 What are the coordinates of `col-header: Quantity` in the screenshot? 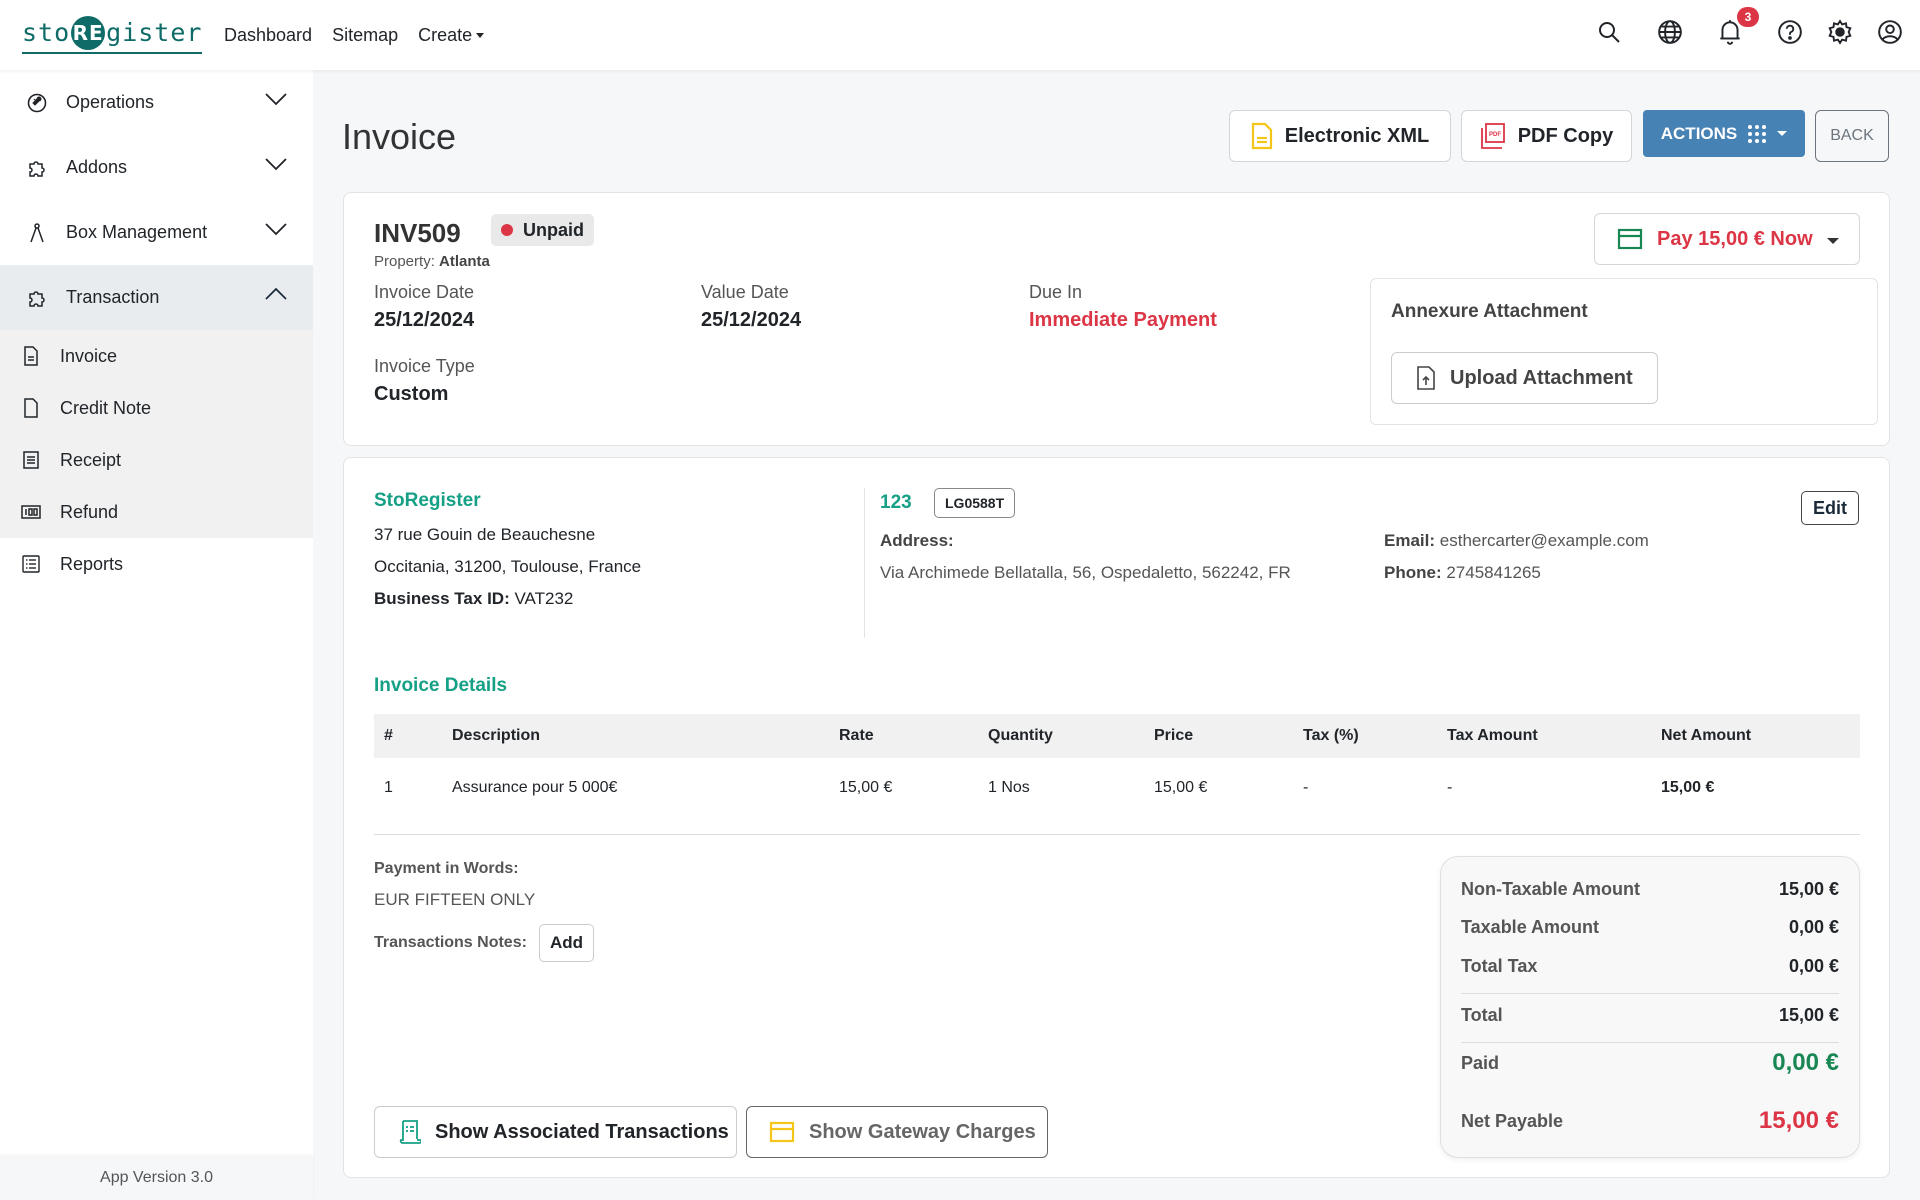 It's located at (1061, 736).